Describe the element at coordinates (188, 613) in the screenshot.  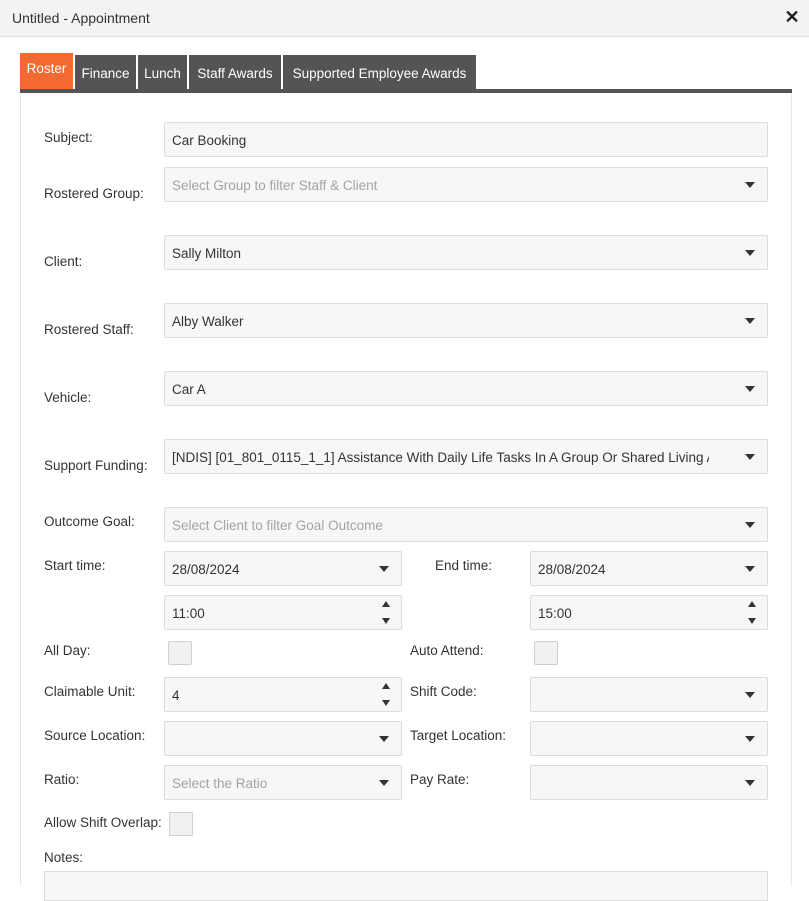
I see `start-time-value: 11:00` at that location.